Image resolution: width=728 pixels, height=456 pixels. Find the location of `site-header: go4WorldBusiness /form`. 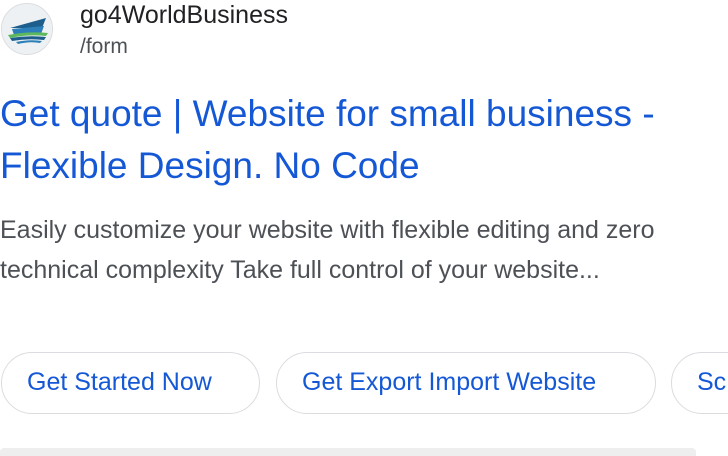

site-header: go4WorldBusiness /form is located at coordinates (364, 32).